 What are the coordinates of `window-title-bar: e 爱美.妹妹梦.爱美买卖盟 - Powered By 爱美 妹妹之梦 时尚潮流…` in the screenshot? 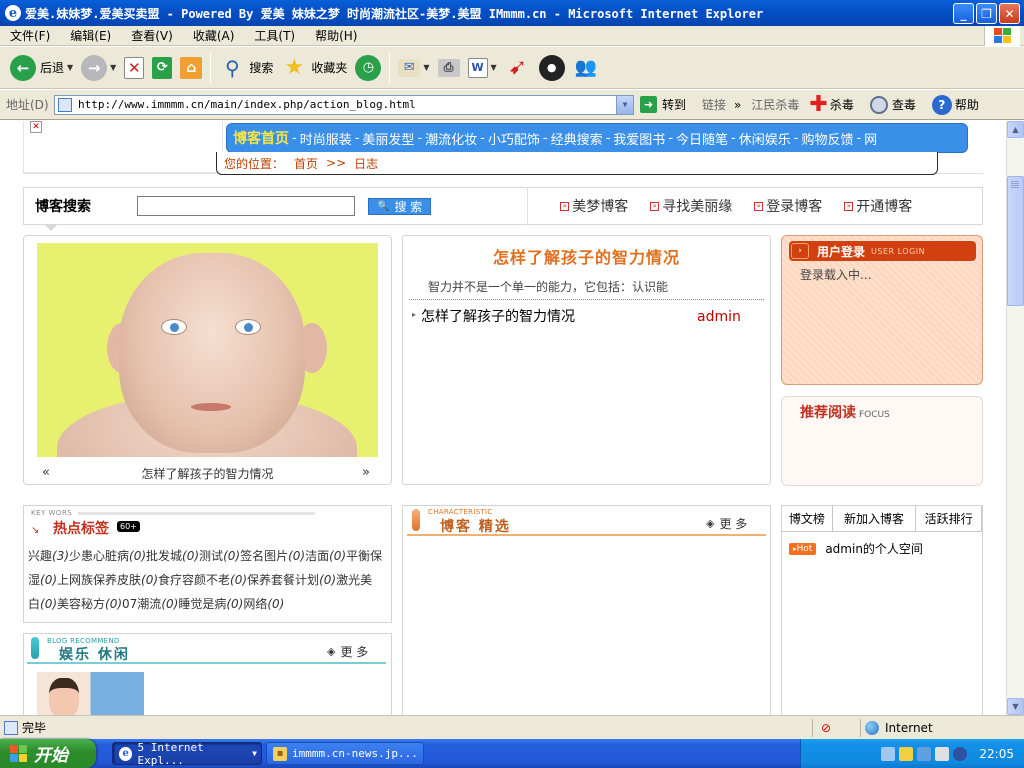 It's located at (512, 13).